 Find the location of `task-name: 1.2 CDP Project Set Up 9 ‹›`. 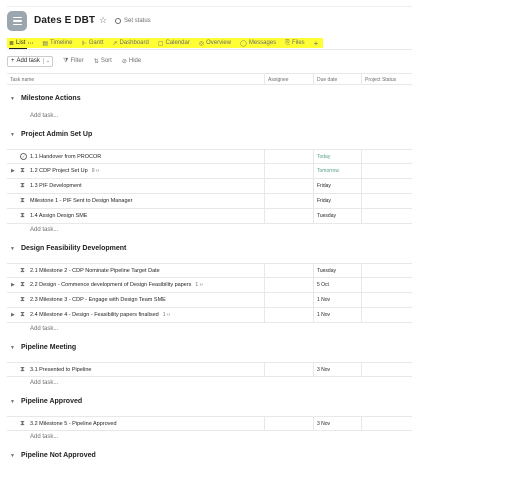

task-name: 1.2 CDP Project Set Up 9 ‹› is located at coordinates (64, 171).